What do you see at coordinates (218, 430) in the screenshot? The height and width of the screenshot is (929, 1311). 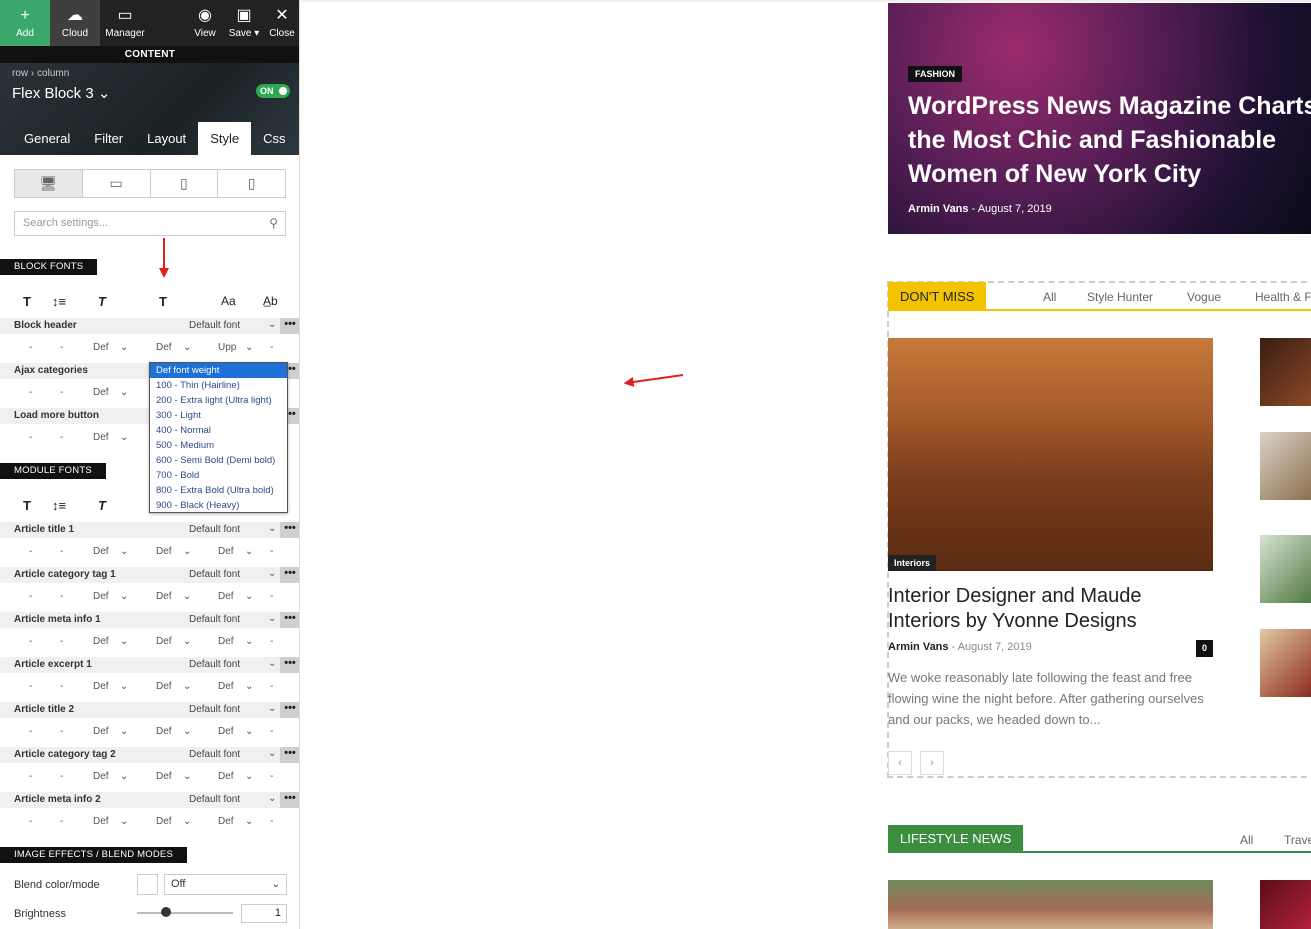 I see `font-weight-option: 400 - Normal` at bounding box center [218, 430].